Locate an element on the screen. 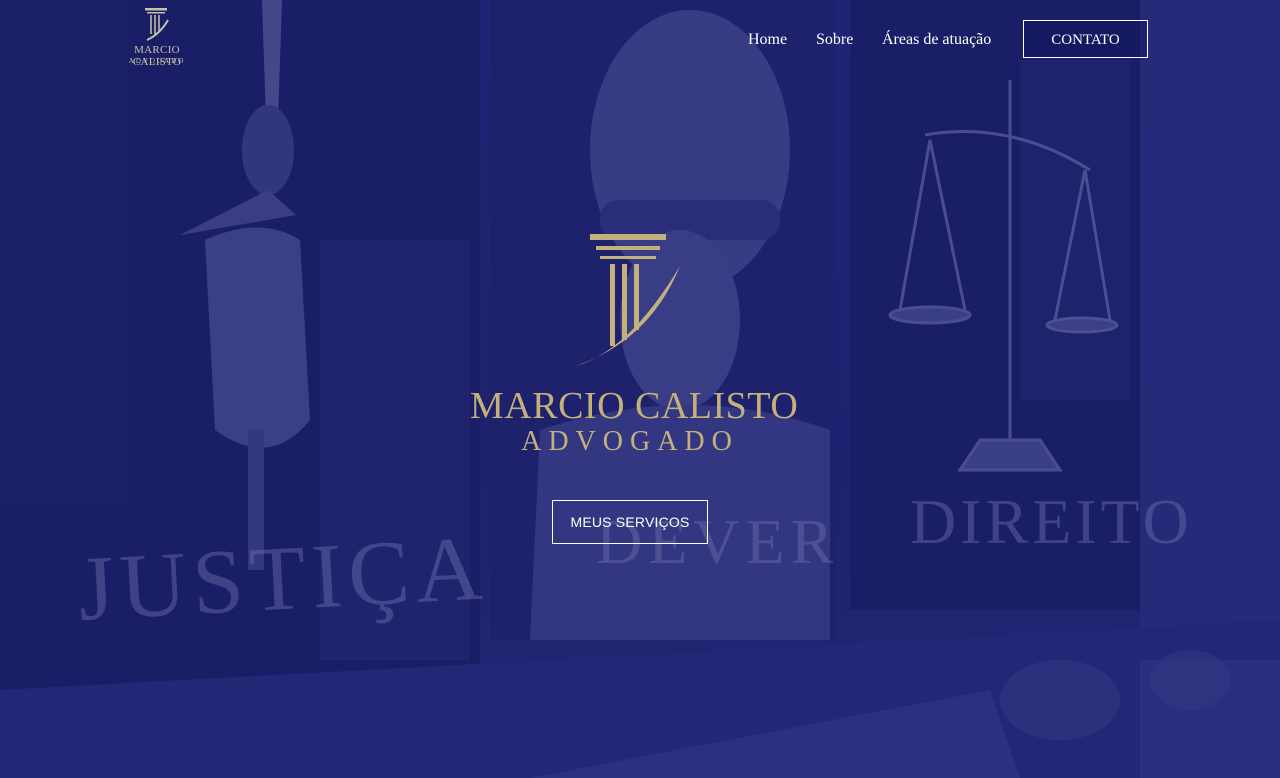 Image resolution: width=1280 pixels, height=778 pixels. hero-logo: MARCIO CALISTO ADVOGADO is located at coordinates (634, 350).